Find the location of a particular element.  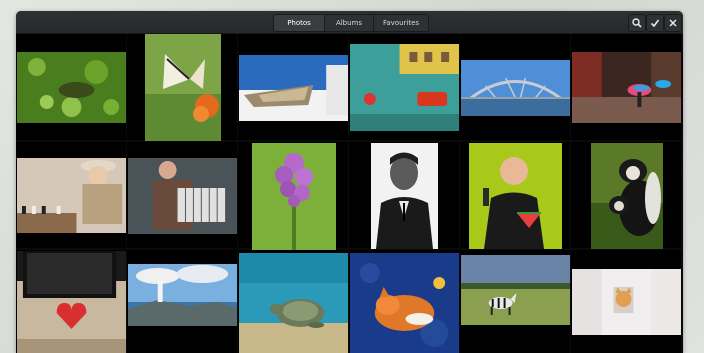

select-button is located at coordinates (655, 23).